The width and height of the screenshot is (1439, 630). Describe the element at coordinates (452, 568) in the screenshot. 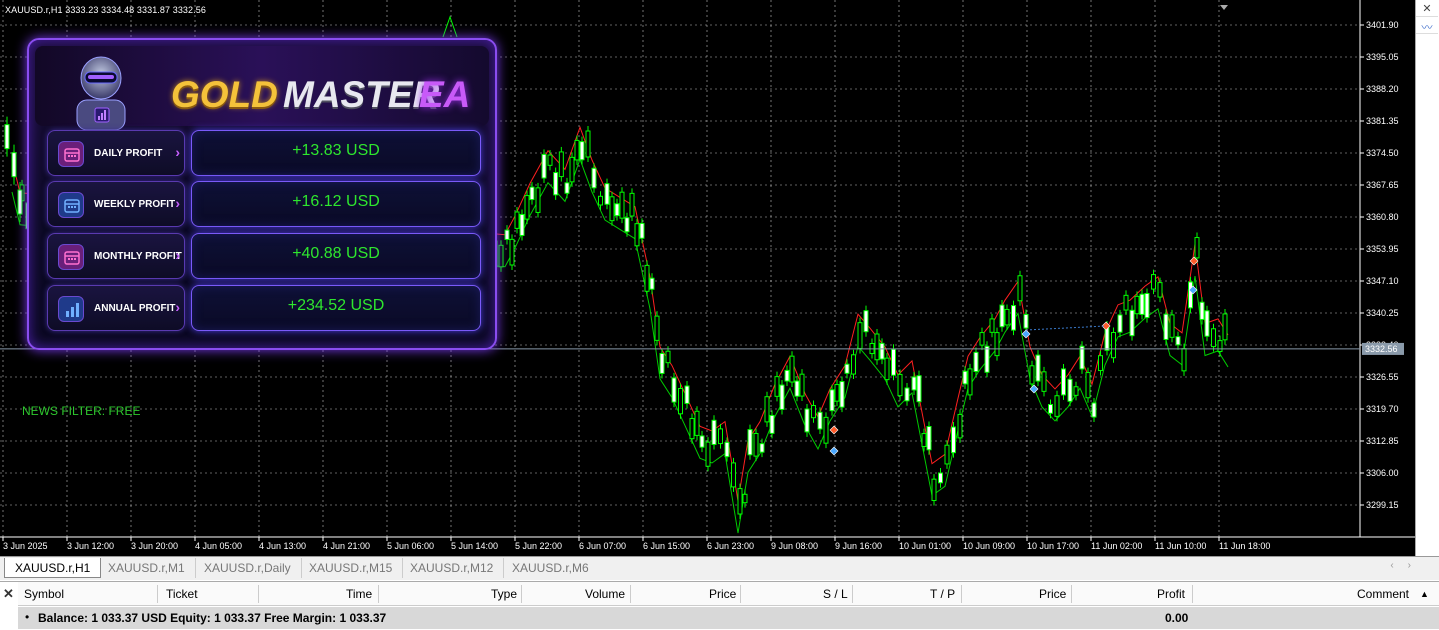

I see `tab-xauusd-m12: XAUUSD.r,M12` at that location.